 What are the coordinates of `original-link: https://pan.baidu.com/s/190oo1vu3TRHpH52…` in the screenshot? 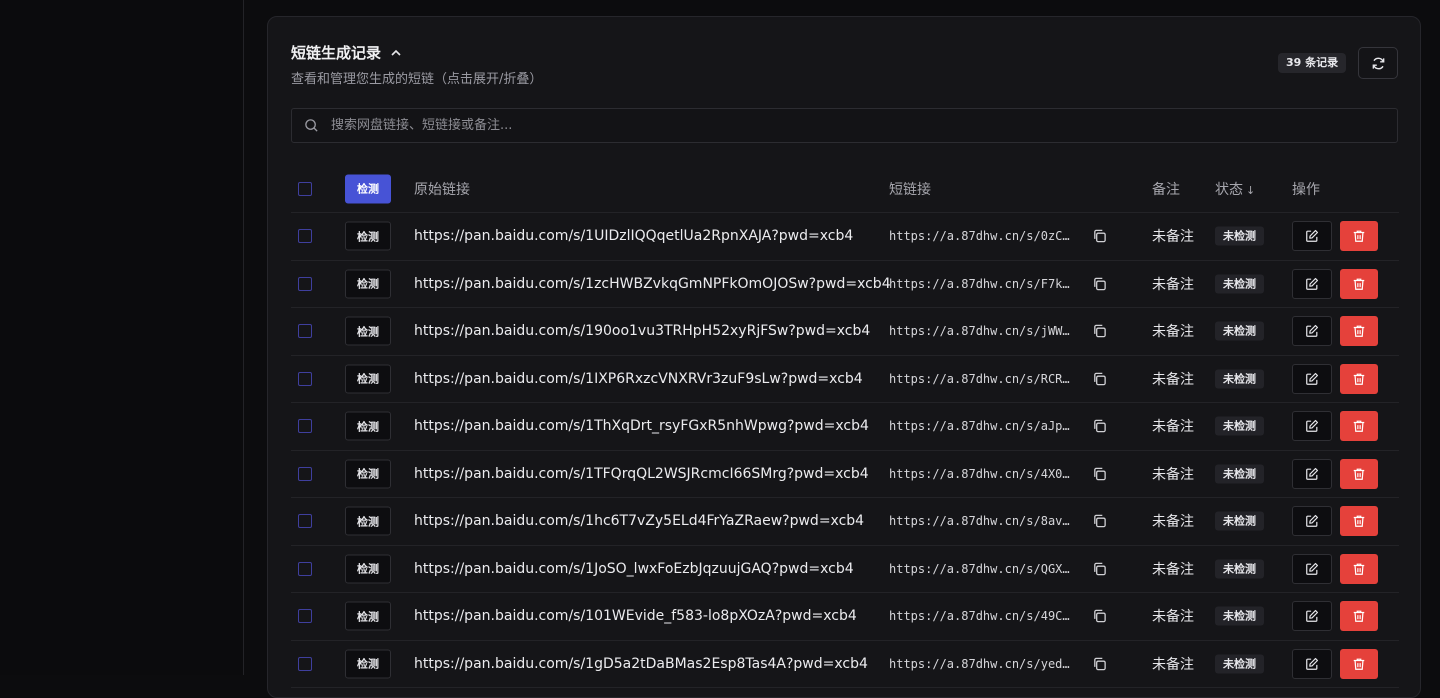 It's located at (642, 331).